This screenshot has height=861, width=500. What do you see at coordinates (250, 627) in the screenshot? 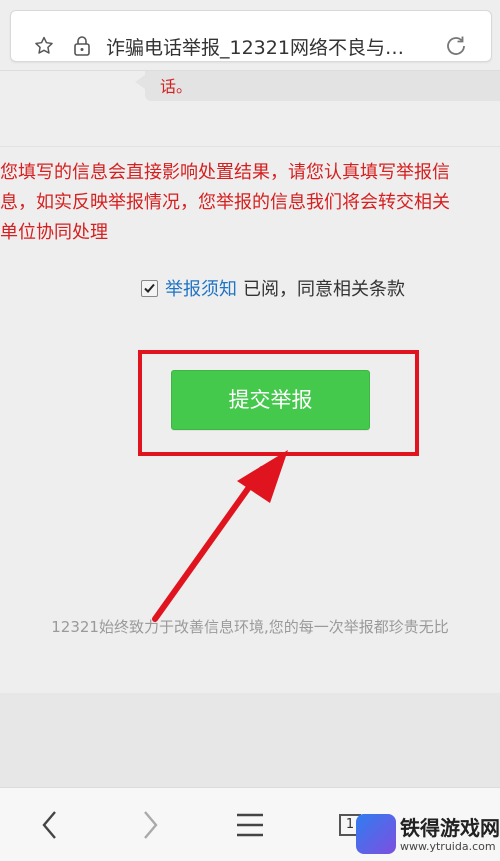
I see `footer-slogan: 12321始终致力于改善信息环境,您的每一次举报都珍贵无比` at bounding box center [250, 627].